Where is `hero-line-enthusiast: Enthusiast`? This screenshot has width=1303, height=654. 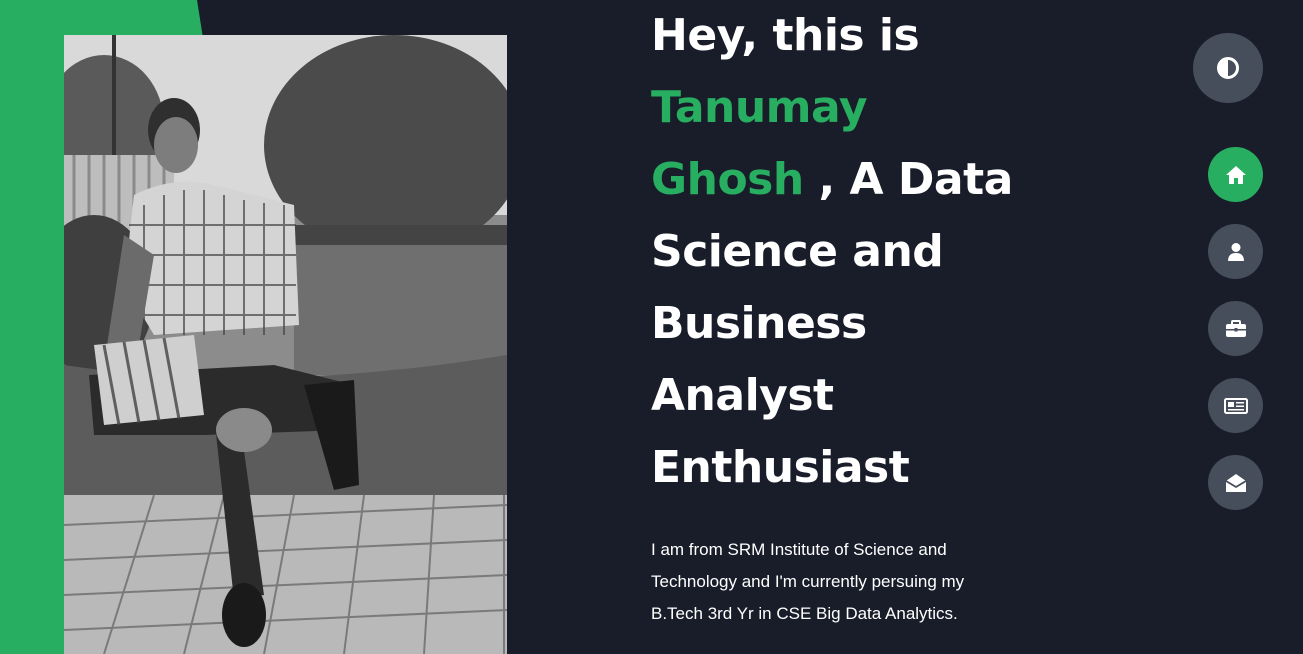
hero-line-enthusiast: Enthusiast is located at coordinates (780, 467).